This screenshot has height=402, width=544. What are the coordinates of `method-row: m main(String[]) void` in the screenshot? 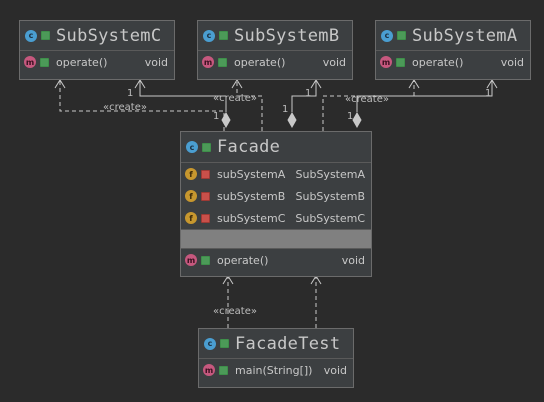 It's located at (276, 370).